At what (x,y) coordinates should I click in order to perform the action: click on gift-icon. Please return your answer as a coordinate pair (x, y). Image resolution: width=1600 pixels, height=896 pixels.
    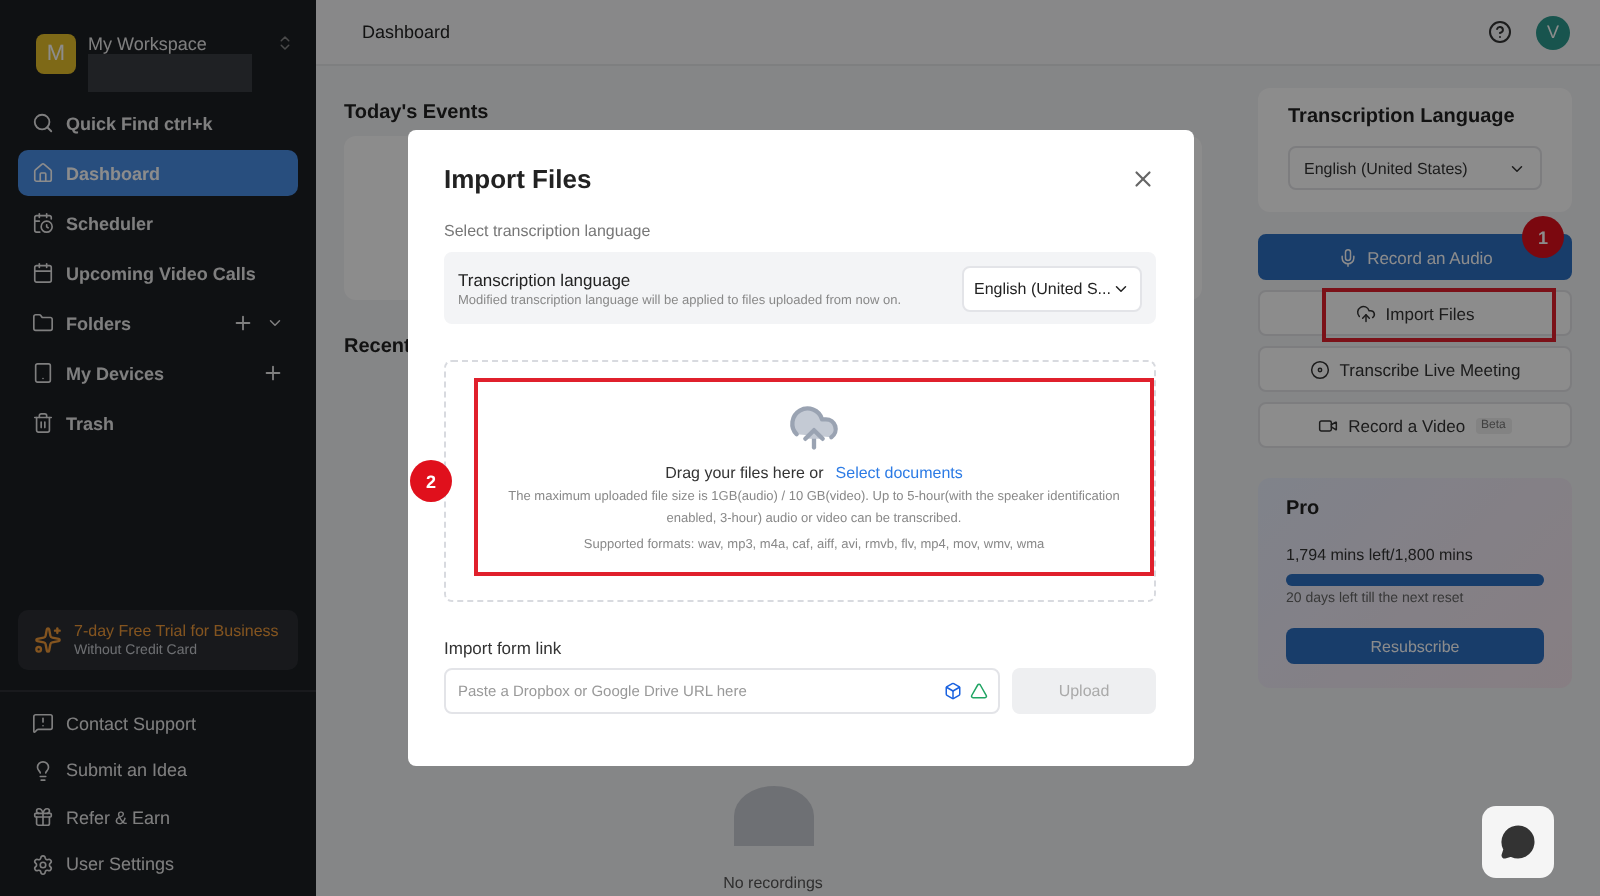
    Looking at the image, I should click on (43, 817).